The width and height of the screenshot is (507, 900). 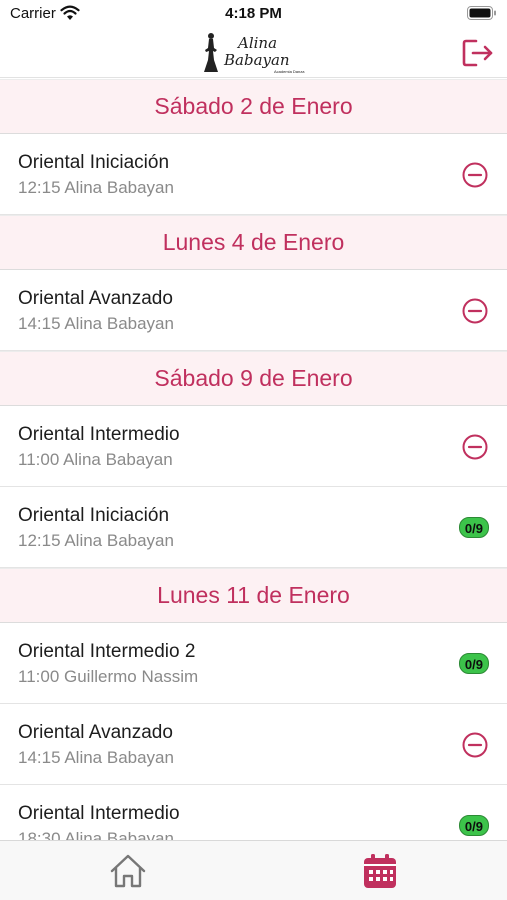 I want to click on logo-line-1: Alina, so click(x=256, y=43).